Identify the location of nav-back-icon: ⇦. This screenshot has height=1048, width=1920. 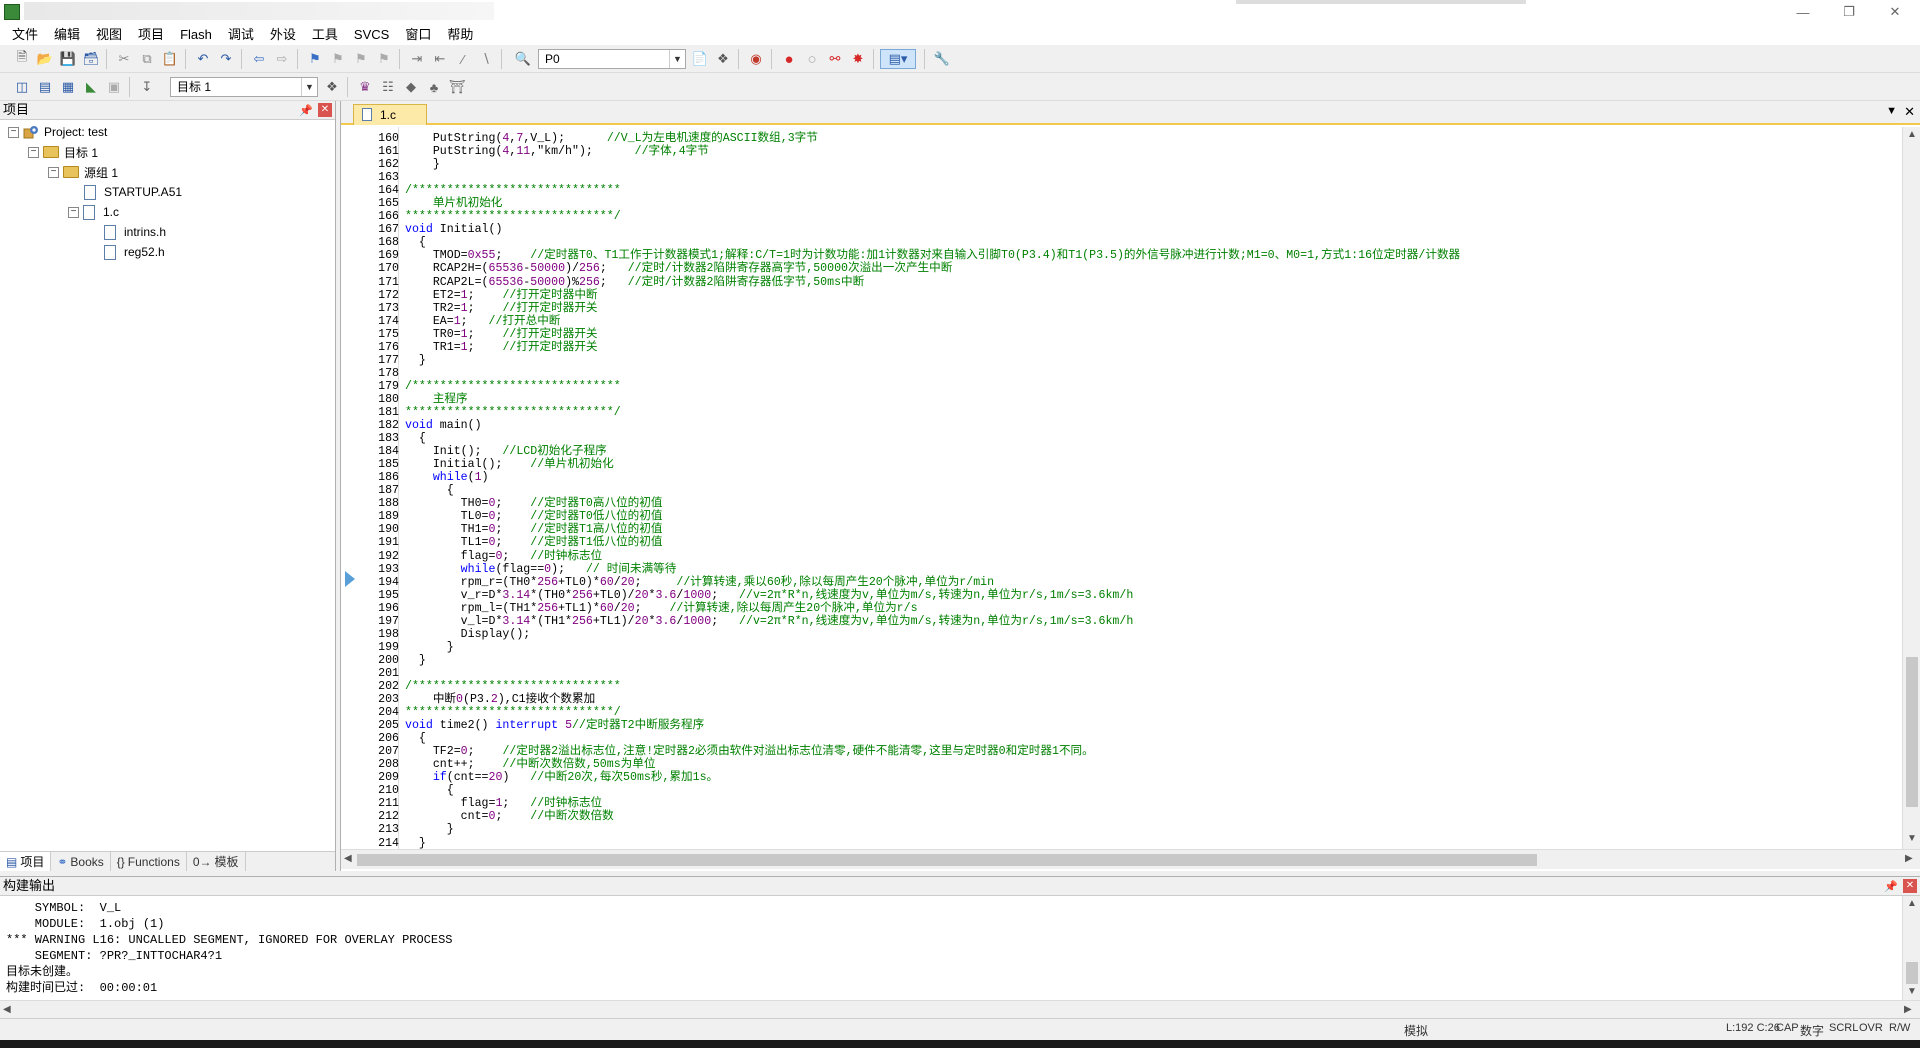
(259, 59).